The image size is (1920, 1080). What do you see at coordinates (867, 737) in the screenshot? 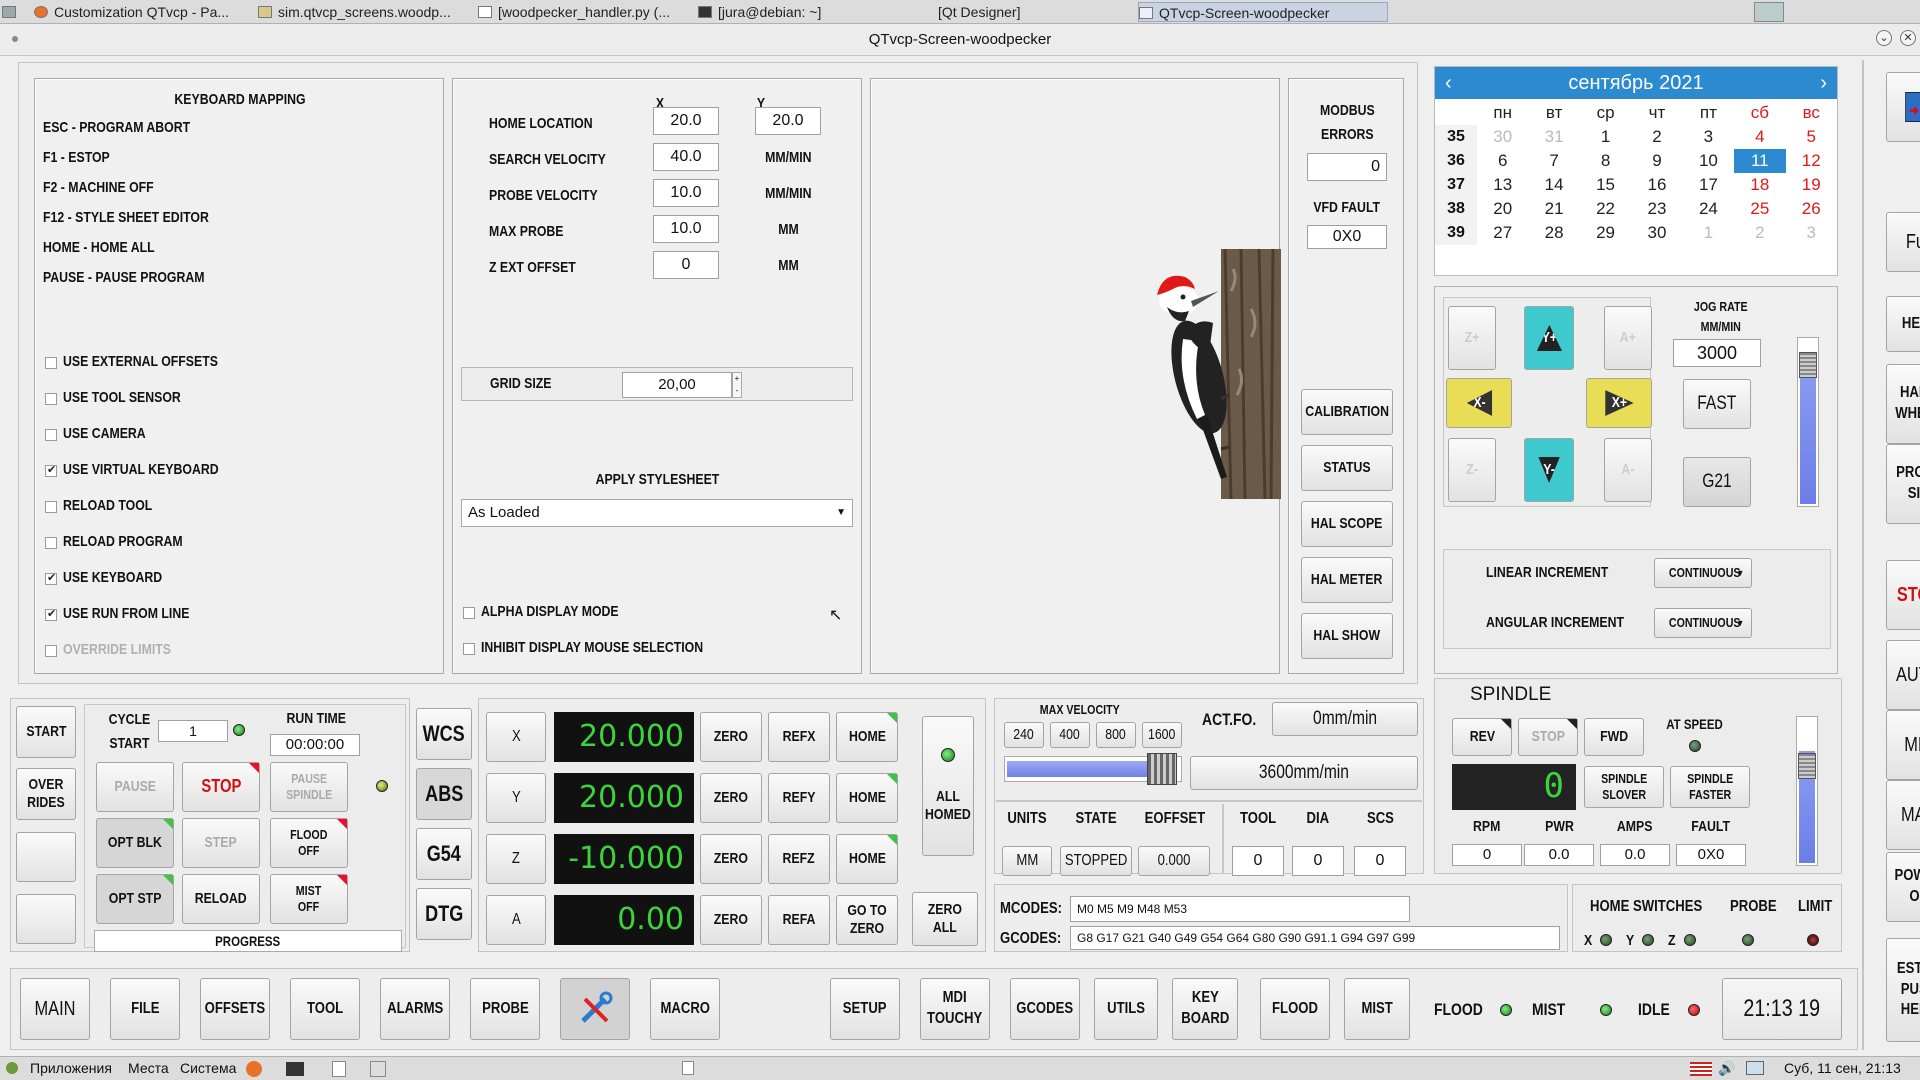
I see `home-x-button: HOME` at bounding box center [867, 737].